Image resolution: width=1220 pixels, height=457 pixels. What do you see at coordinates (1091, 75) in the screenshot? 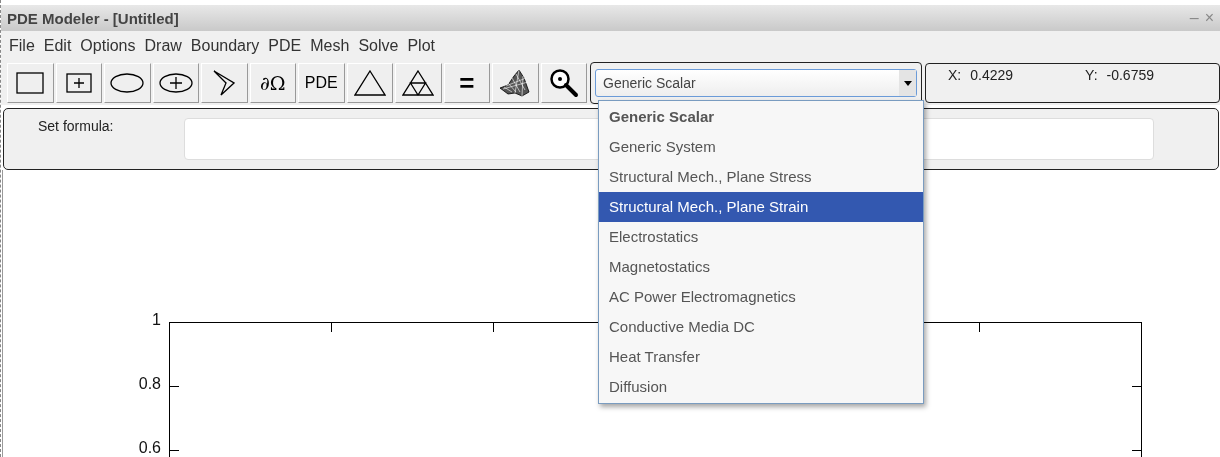
I see `coordinate-label: Y:` at bounding box center [1091, 75].